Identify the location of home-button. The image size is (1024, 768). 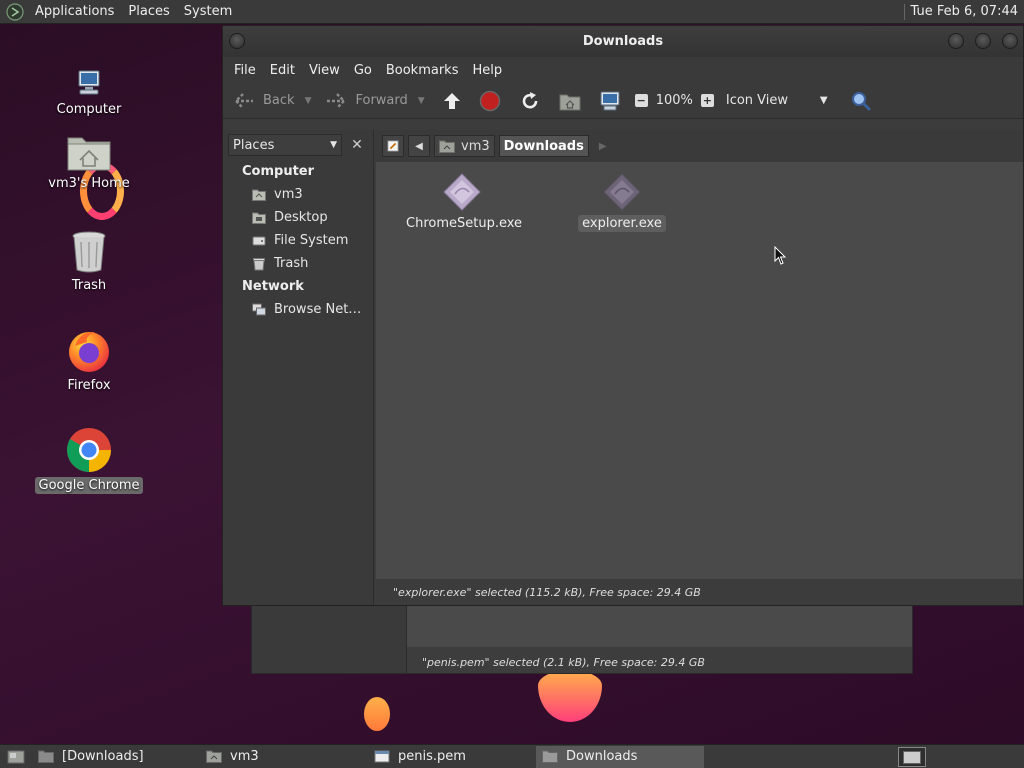
(570, 101).